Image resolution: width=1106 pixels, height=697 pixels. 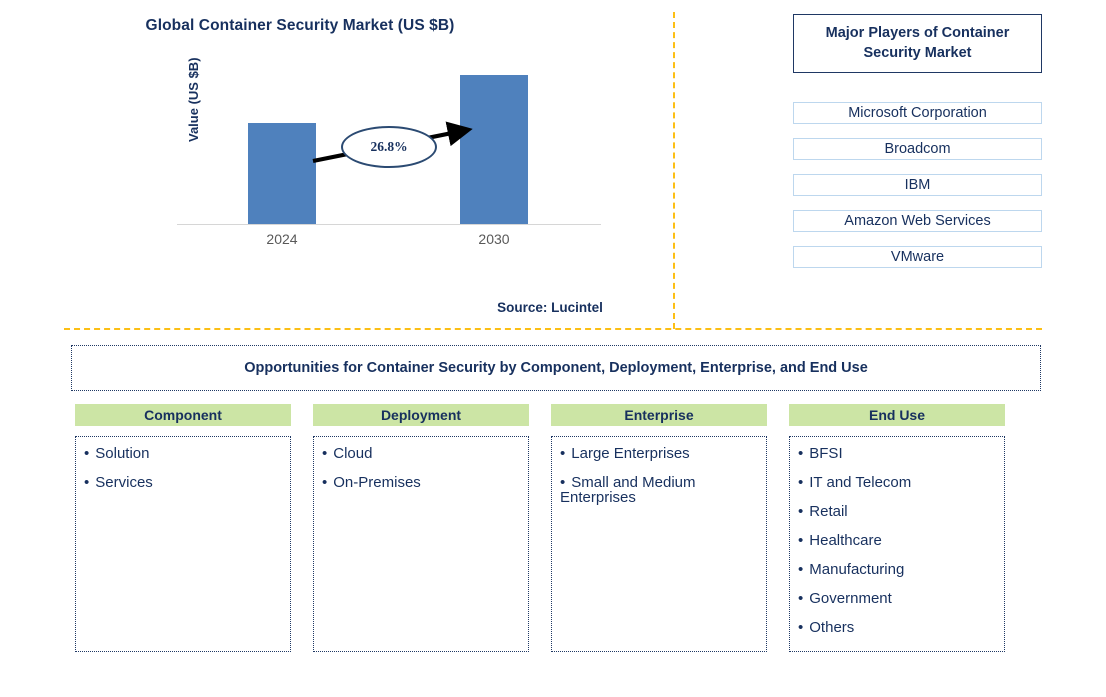 I want to click on x-tick-label-2024: 2024, so click(x=282, y=239).